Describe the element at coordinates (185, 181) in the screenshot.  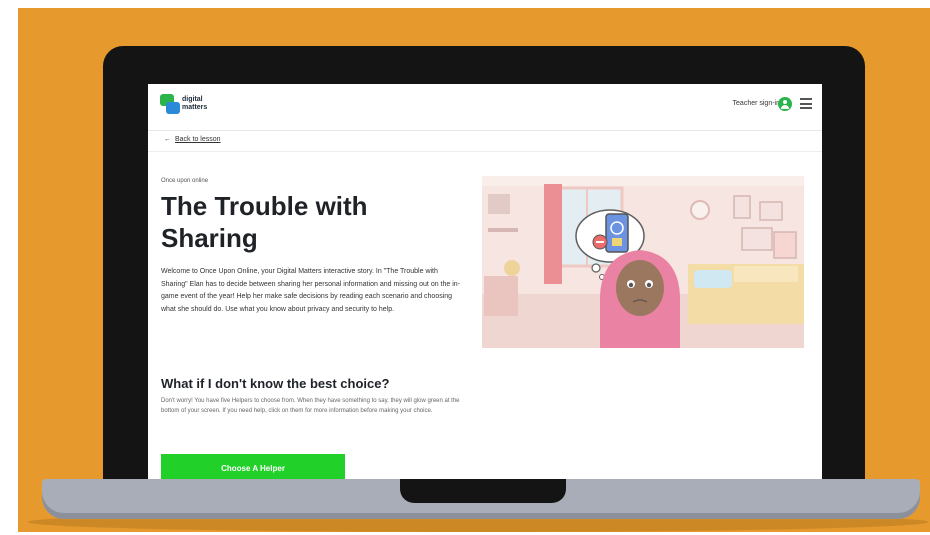
I see `story-kicker: Once upon online` at that location.